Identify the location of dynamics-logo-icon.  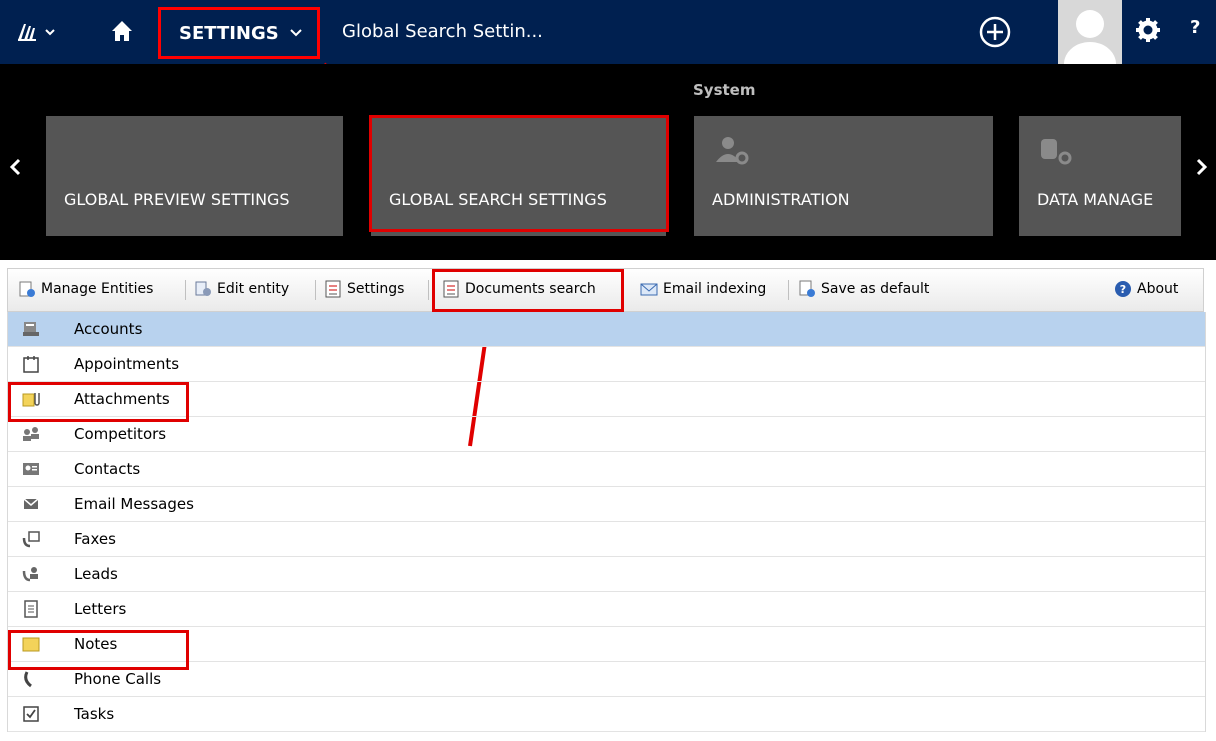
(39, 32).